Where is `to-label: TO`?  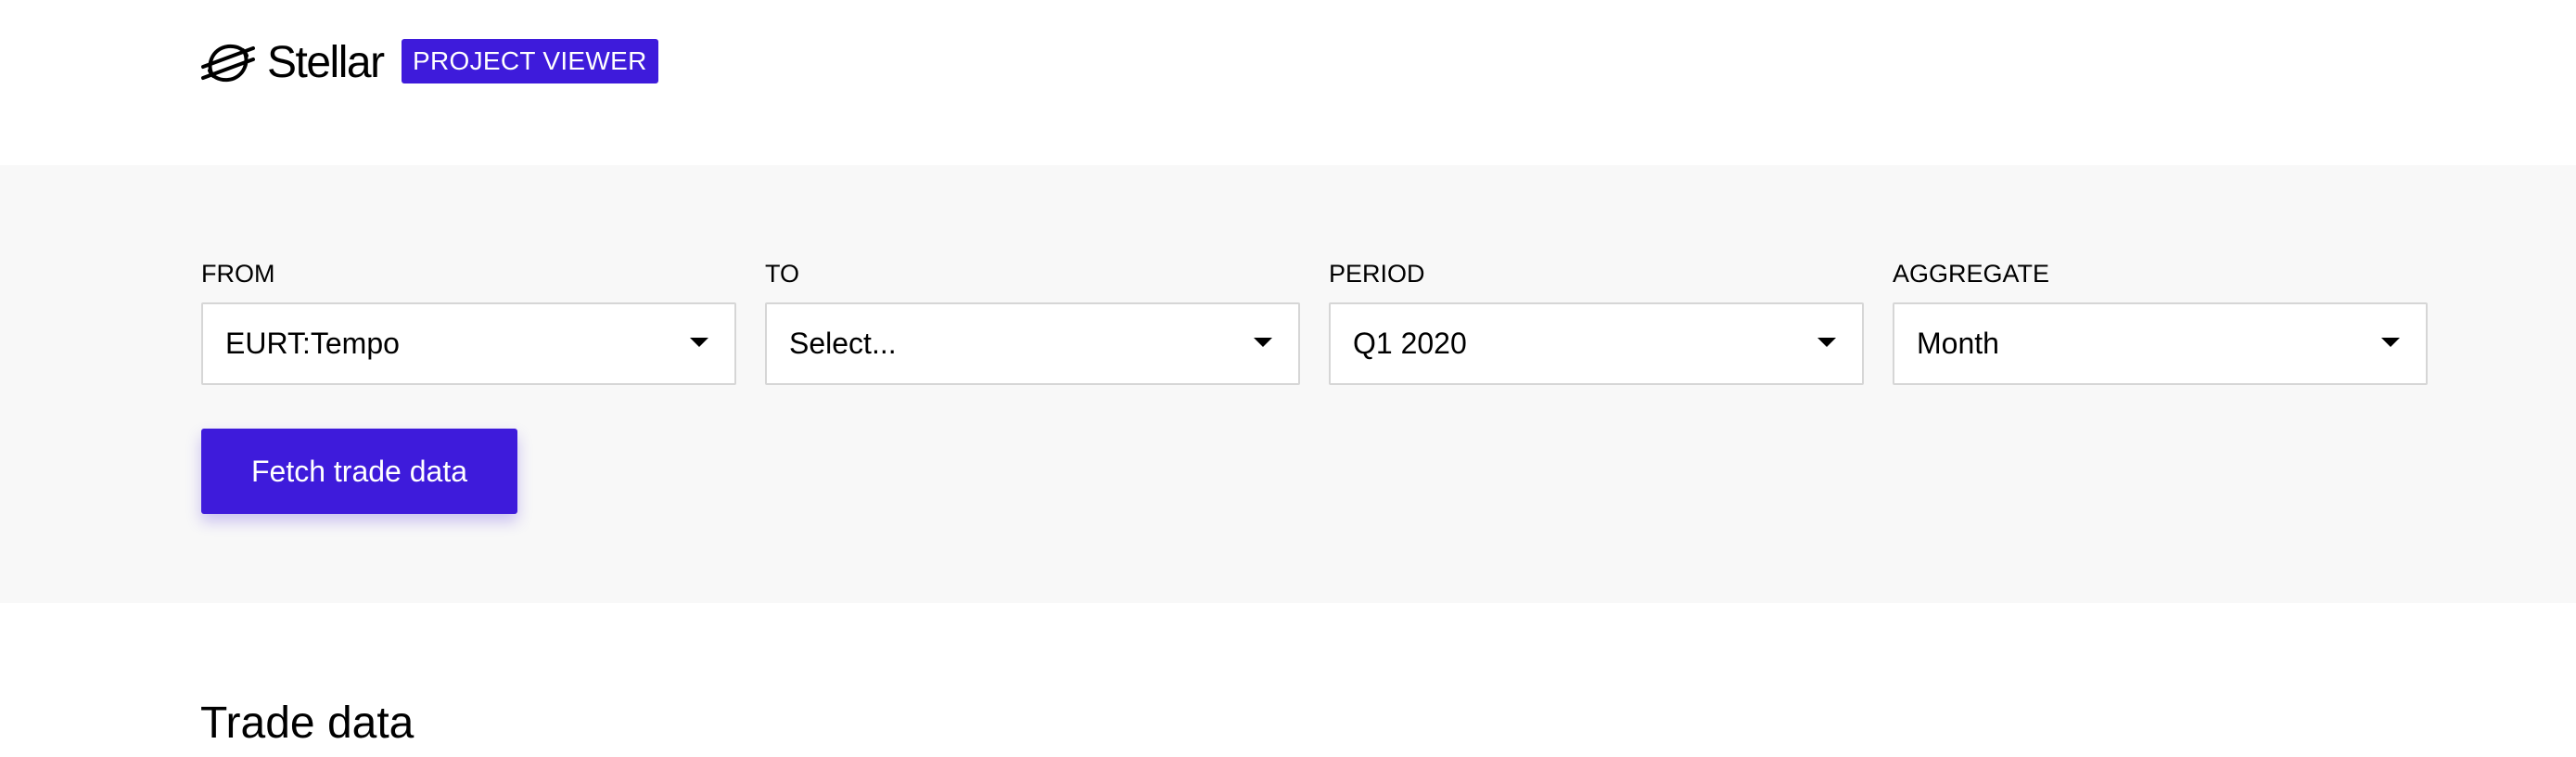
to-label: TO is located at coordinates (783, 274).